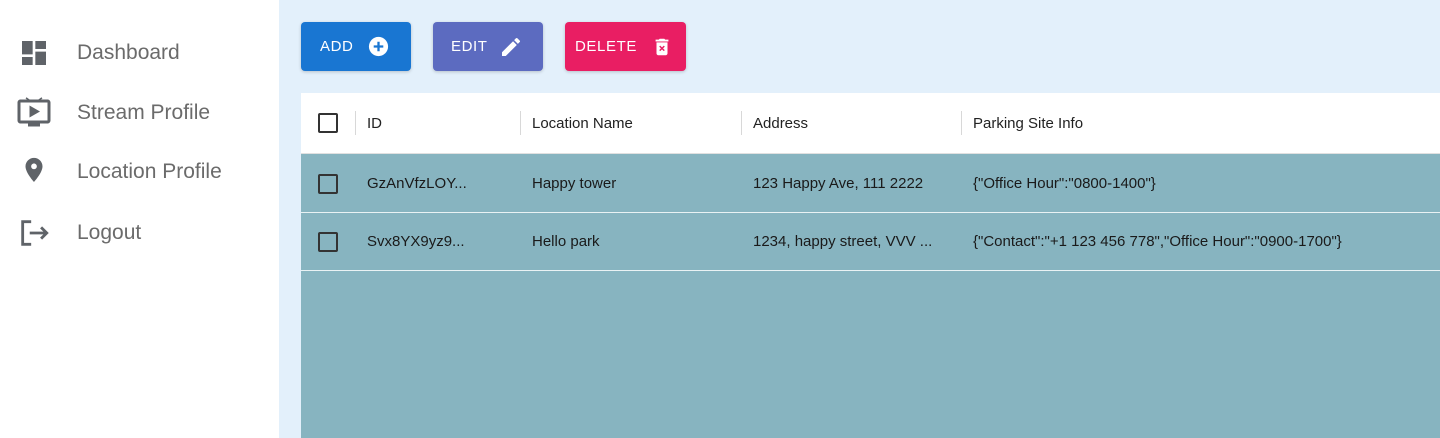  Describe the element at coordinates (378, 46) in the screenshot. I see `add-circle-icon` at that location.